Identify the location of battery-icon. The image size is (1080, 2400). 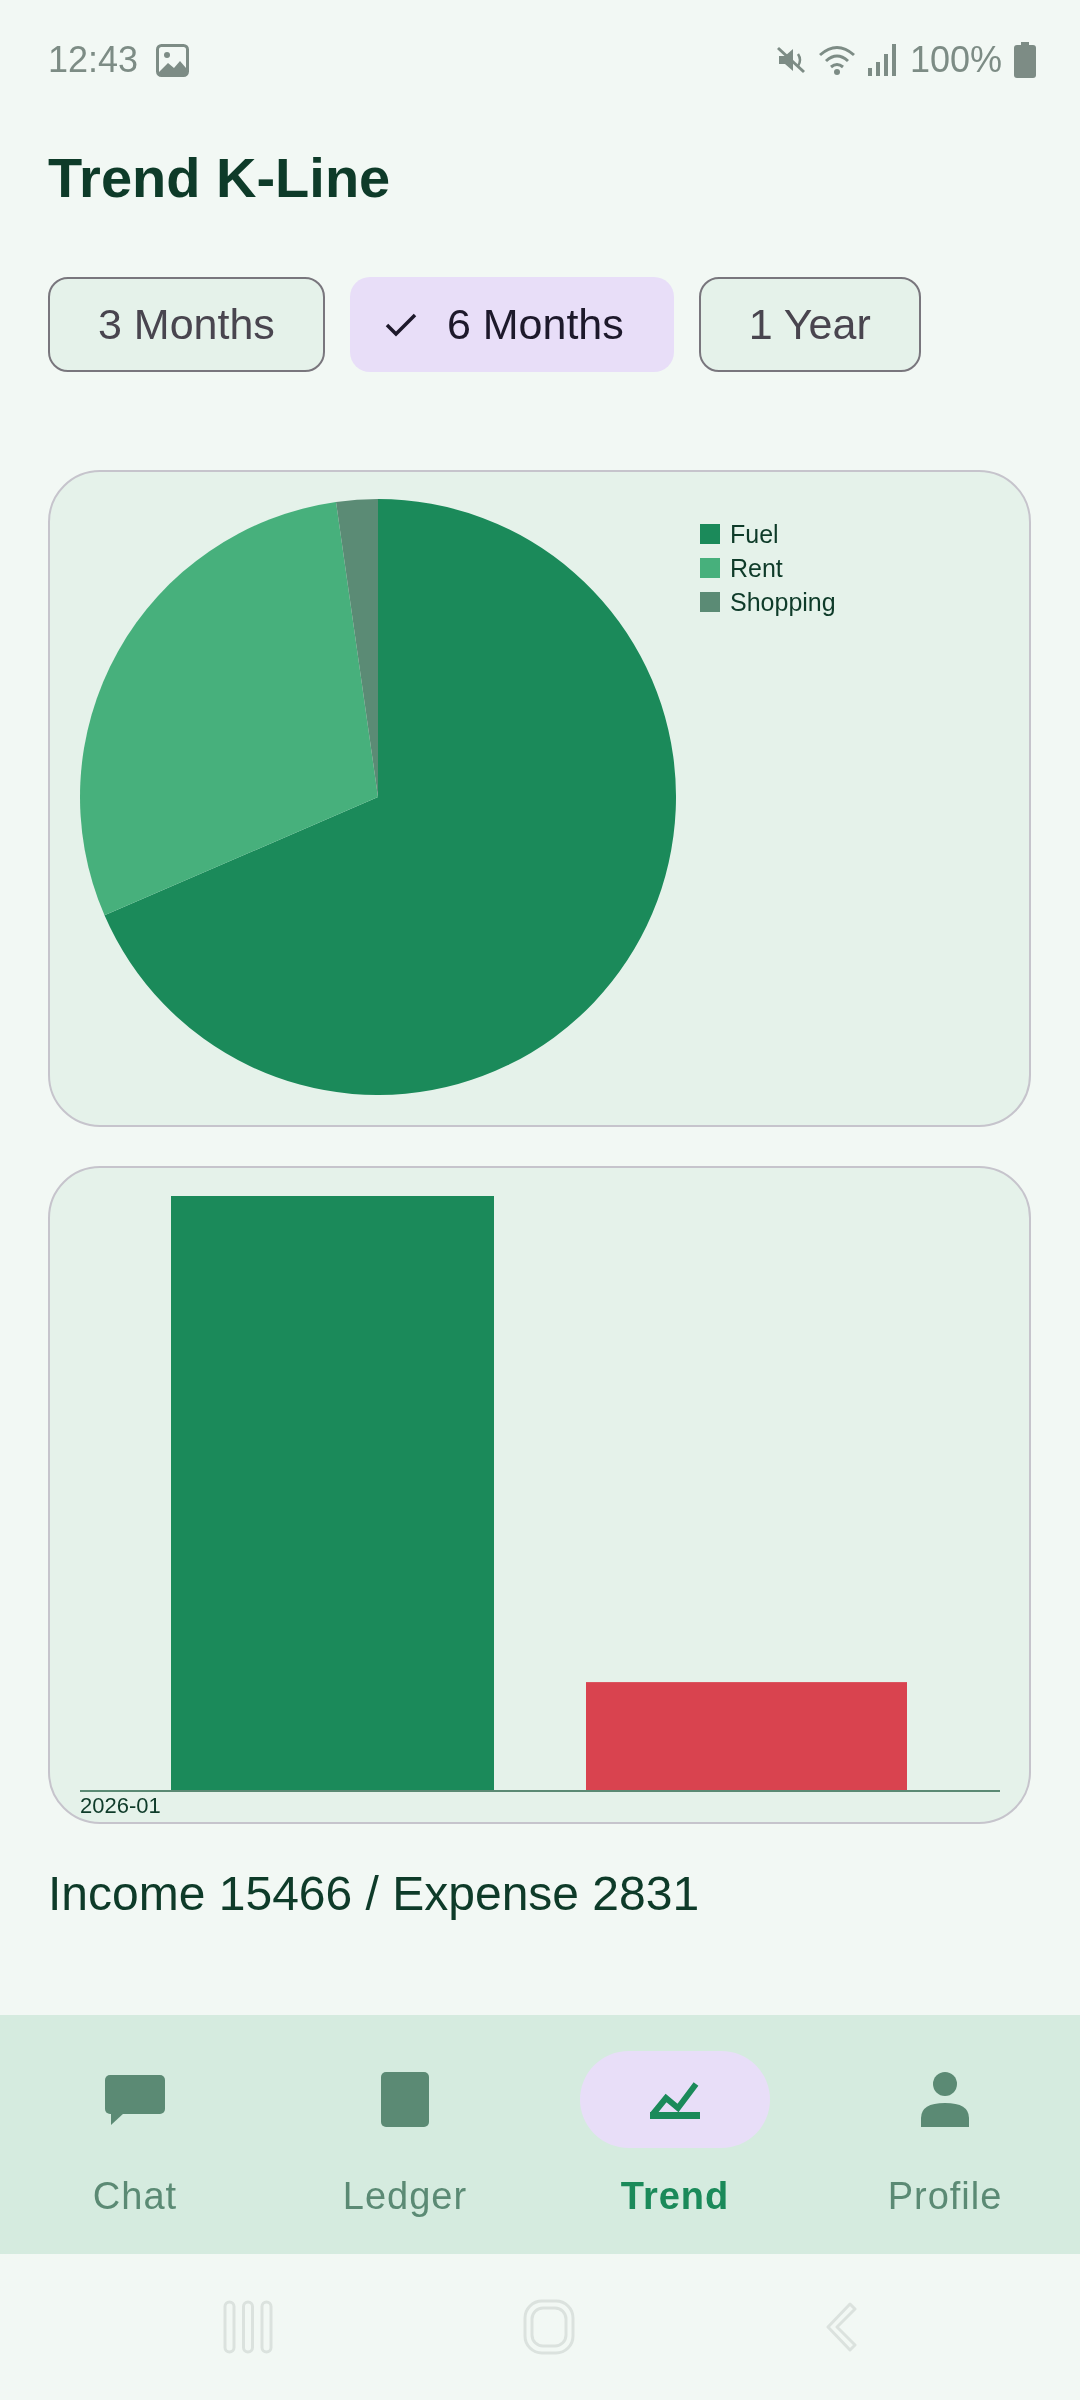
(1025, 60).